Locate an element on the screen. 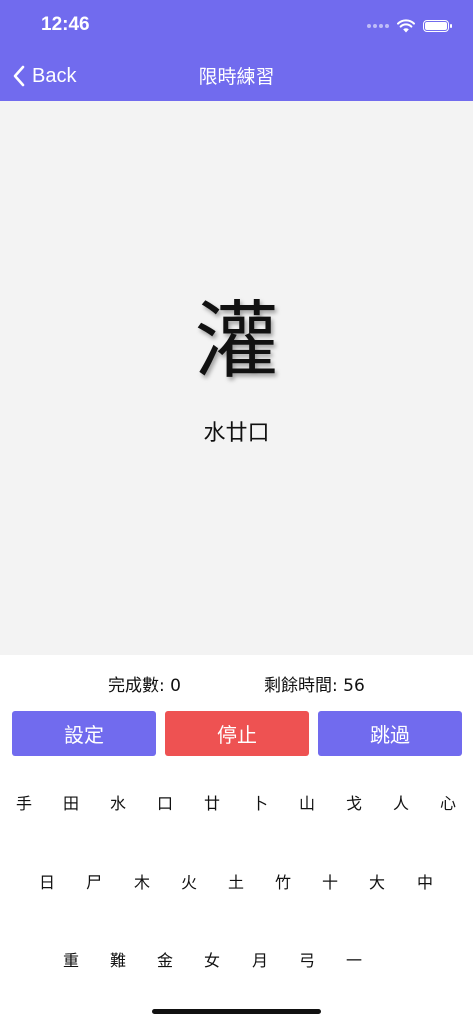 This screenshot has height=1024, width=473. key: 田 is located at coordinates (71, 804).